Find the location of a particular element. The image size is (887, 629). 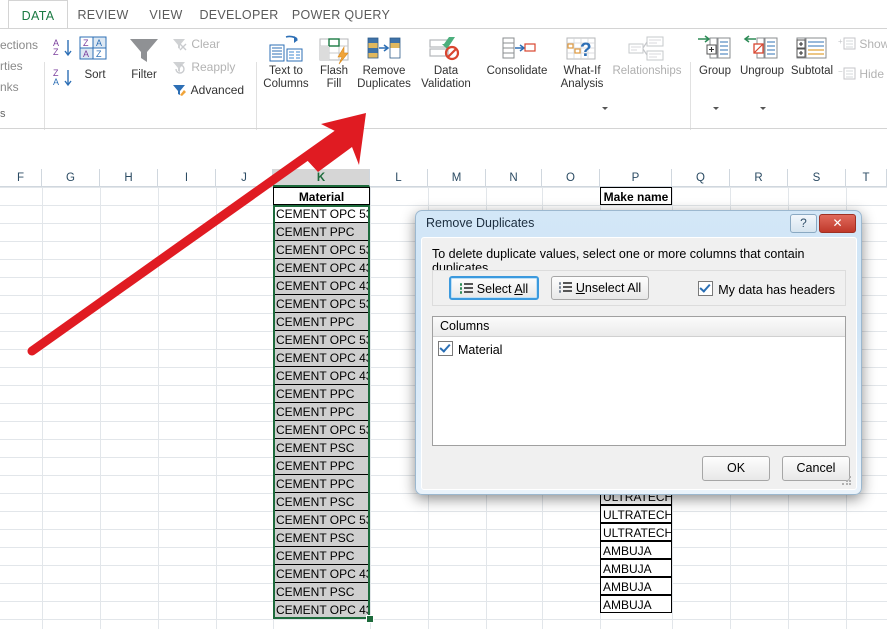

clear-button: Clear is located at coordinates (196, 44).